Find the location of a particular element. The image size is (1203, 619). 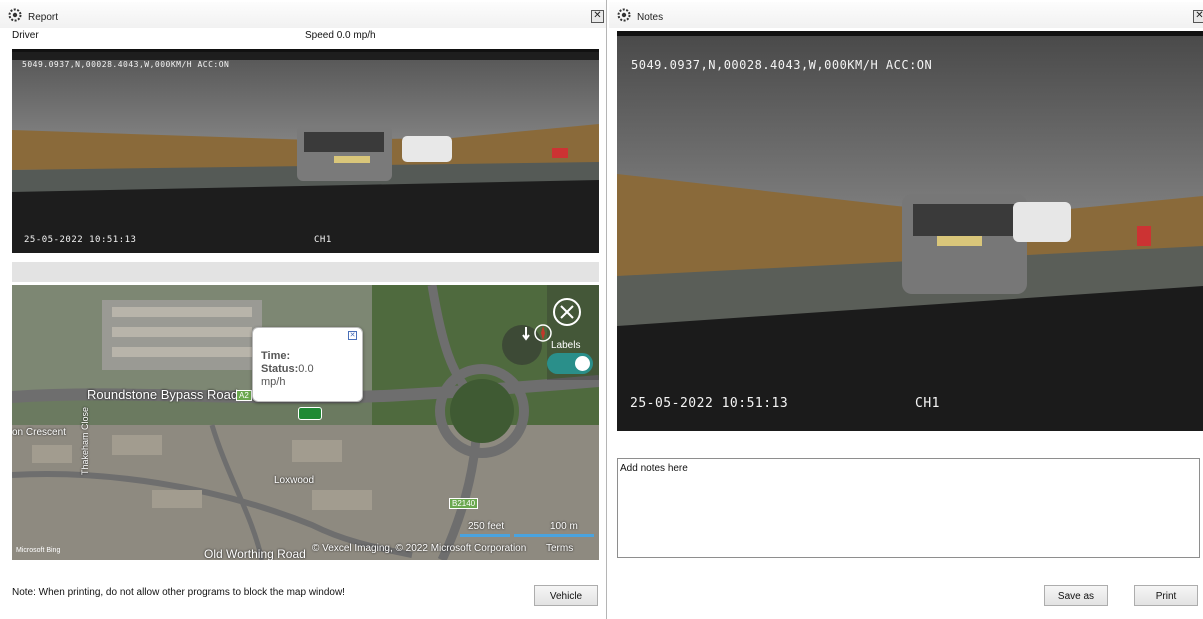

popup-status: Status:0.0 is located at coordinates (287, 369).